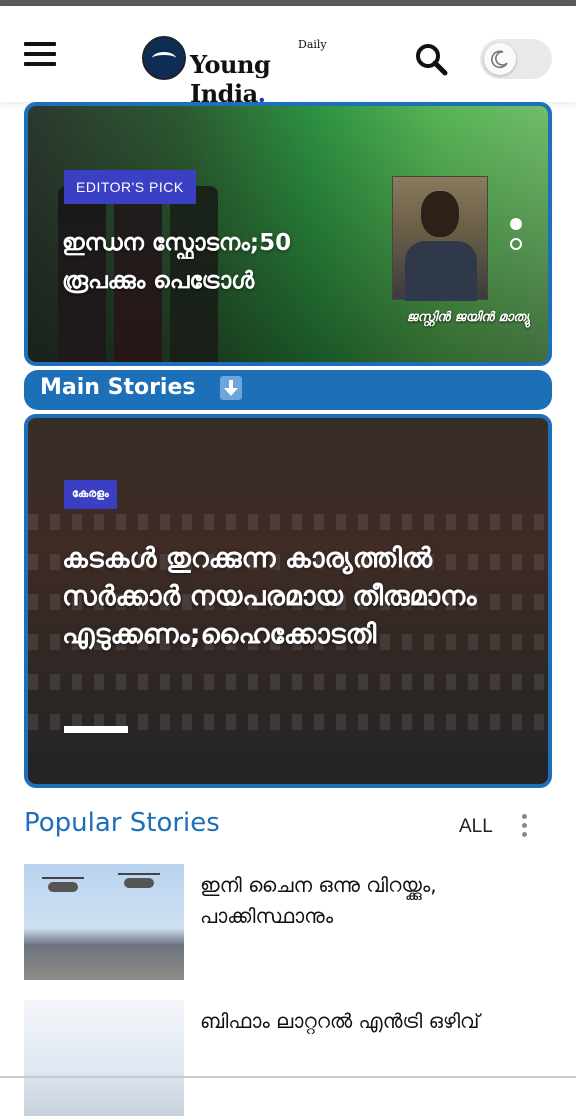  Describe the element at coordinates (468, 317) in the screenshot. I see `author-byline: ജസ്റ്റിൻ ജയിൻ മാത്യു` at that location.